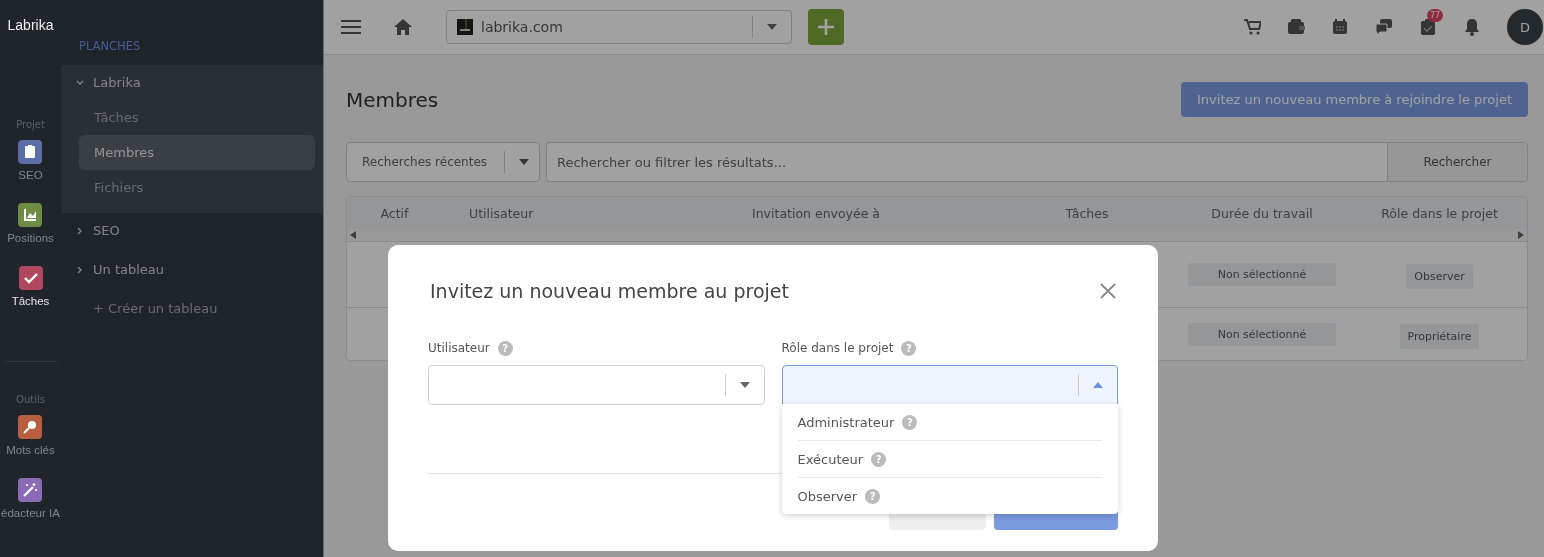  What do you see at coordinates (197, 117) in the screenshot?
I see `sidebar-link: Tâches` at bounding box center [197, 117].